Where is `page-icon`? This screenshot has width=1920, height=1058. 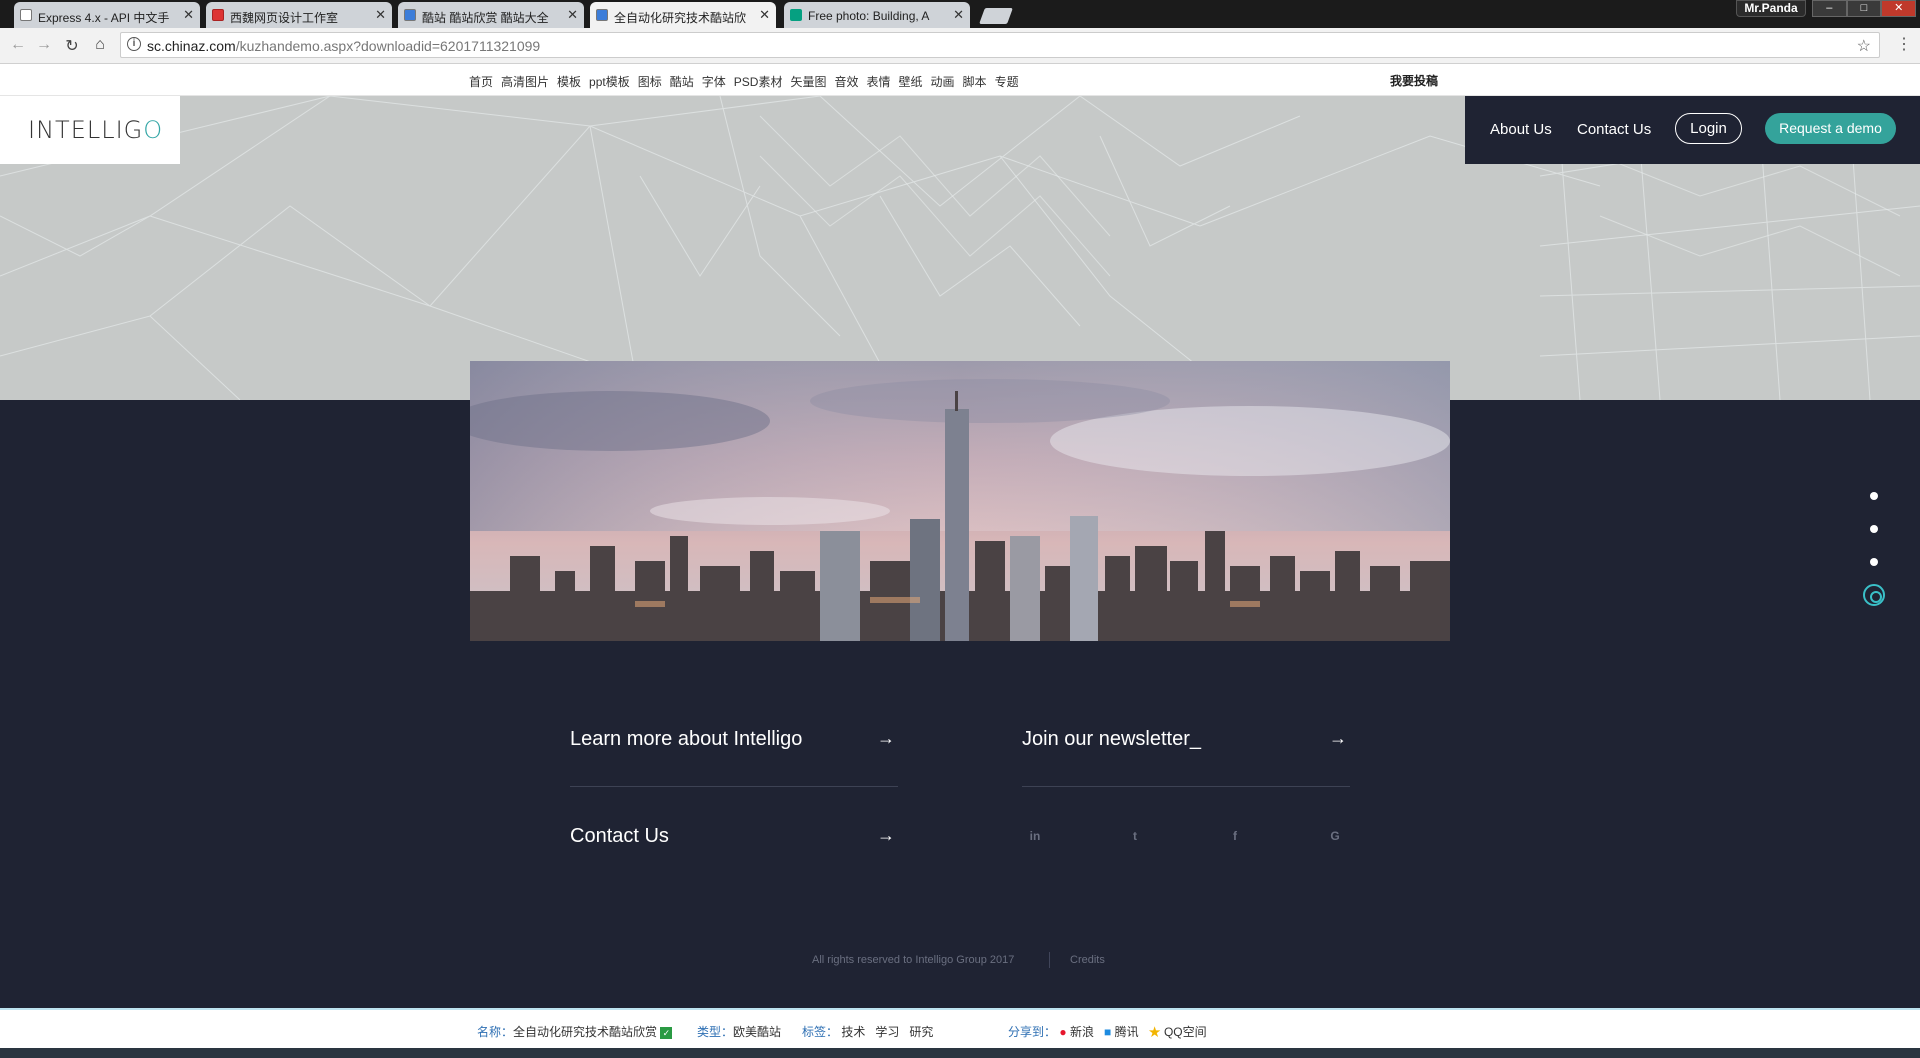
page-icon is located at coordinates (26, 15).